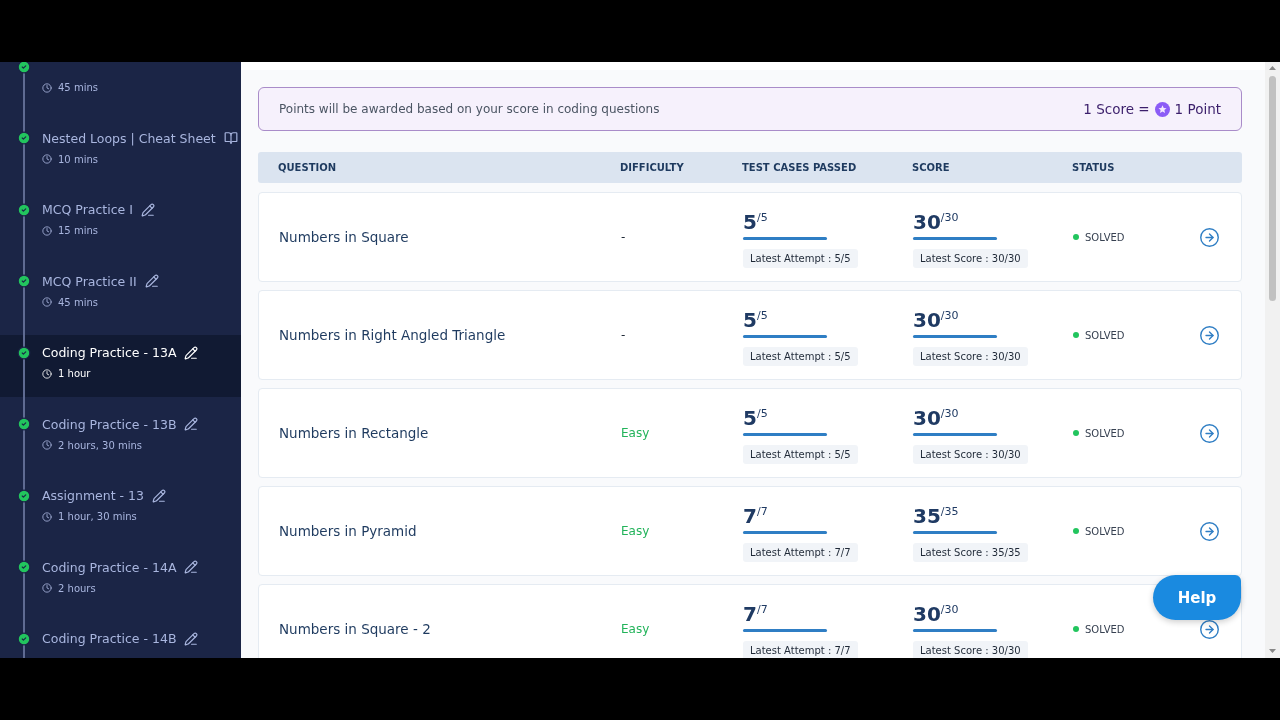  Describe the element at coordinates (348, 531) in the screenshot. I see `question-title: Numbers in Pyramid` at that location.